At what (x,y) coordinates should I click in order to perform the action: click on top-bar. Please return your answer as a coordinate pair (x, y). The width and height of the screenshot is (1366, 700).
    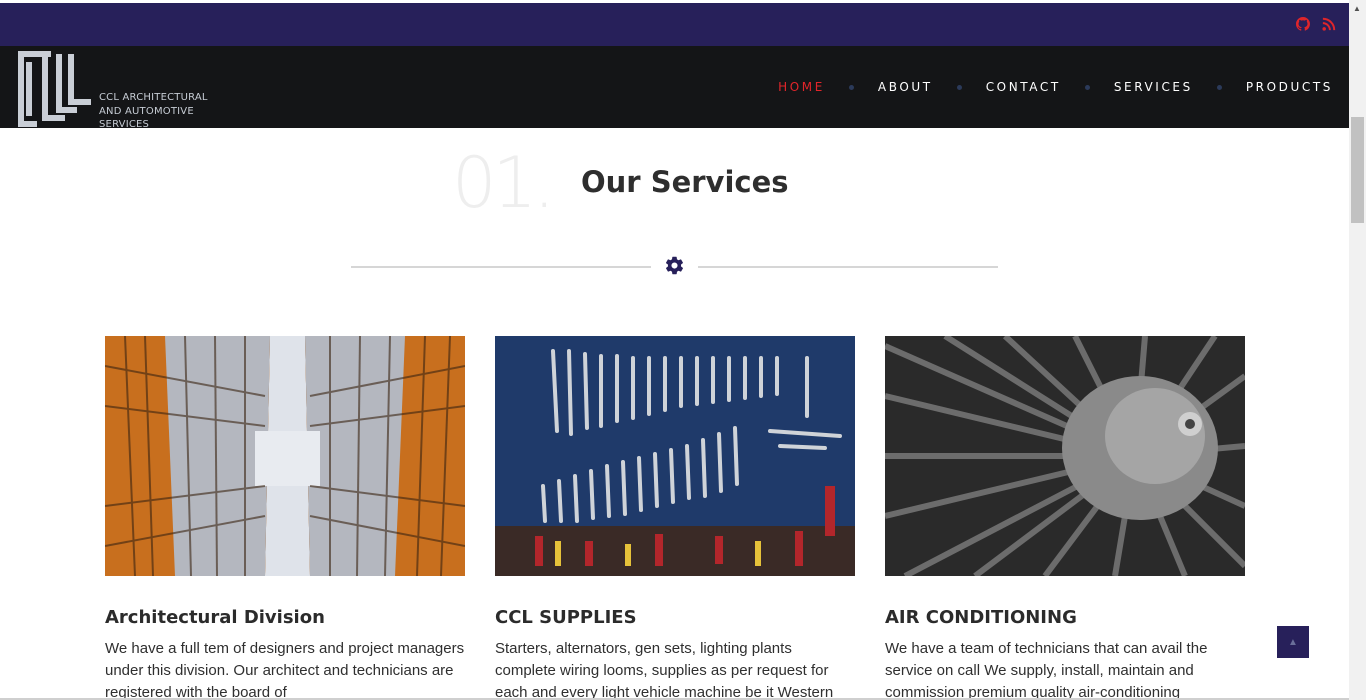
    Looking at the image, I should click on (674, 24).